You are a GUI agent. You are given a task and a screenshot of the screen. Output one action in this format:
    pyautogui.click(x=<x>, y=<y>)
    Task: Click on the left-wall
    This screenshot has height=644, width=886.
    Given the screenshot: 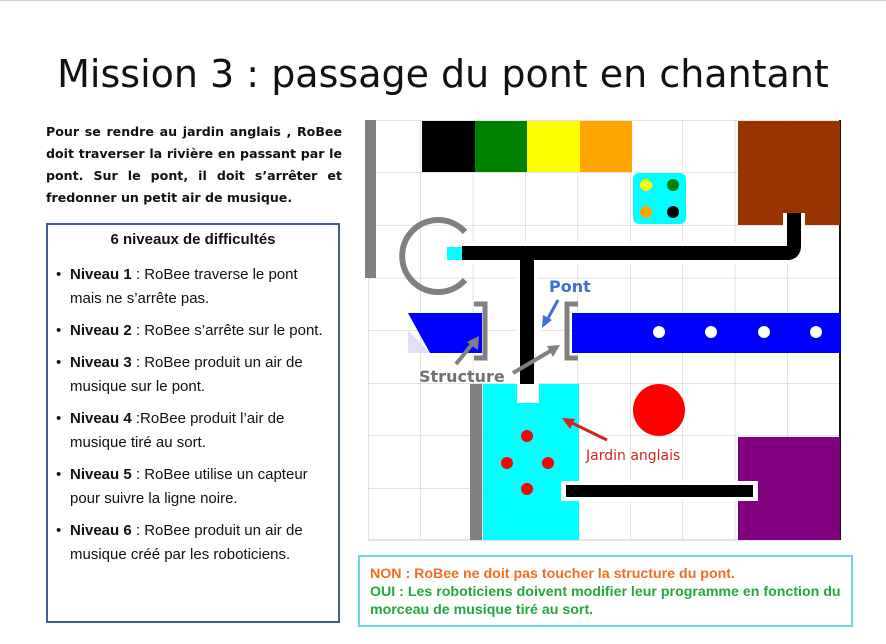 What is the action you would take?
    pyautogui.click(x=370, y=199)
    